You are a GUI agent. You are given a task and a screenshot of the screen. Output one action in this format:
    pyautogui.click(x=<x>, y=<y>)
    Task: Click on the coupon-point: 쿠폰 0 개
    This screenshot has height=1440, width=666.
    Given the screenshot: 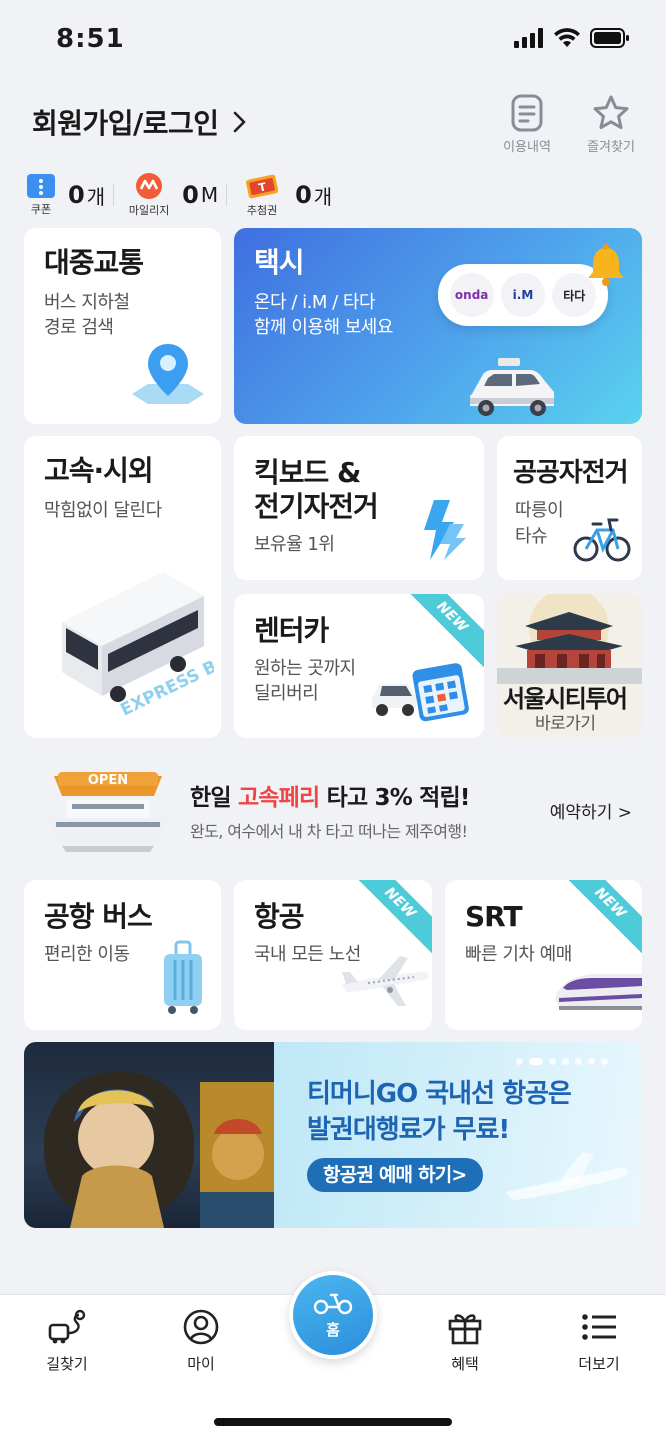 What is the action you would take?
    pyautogui.click(x=64, y=195)
    